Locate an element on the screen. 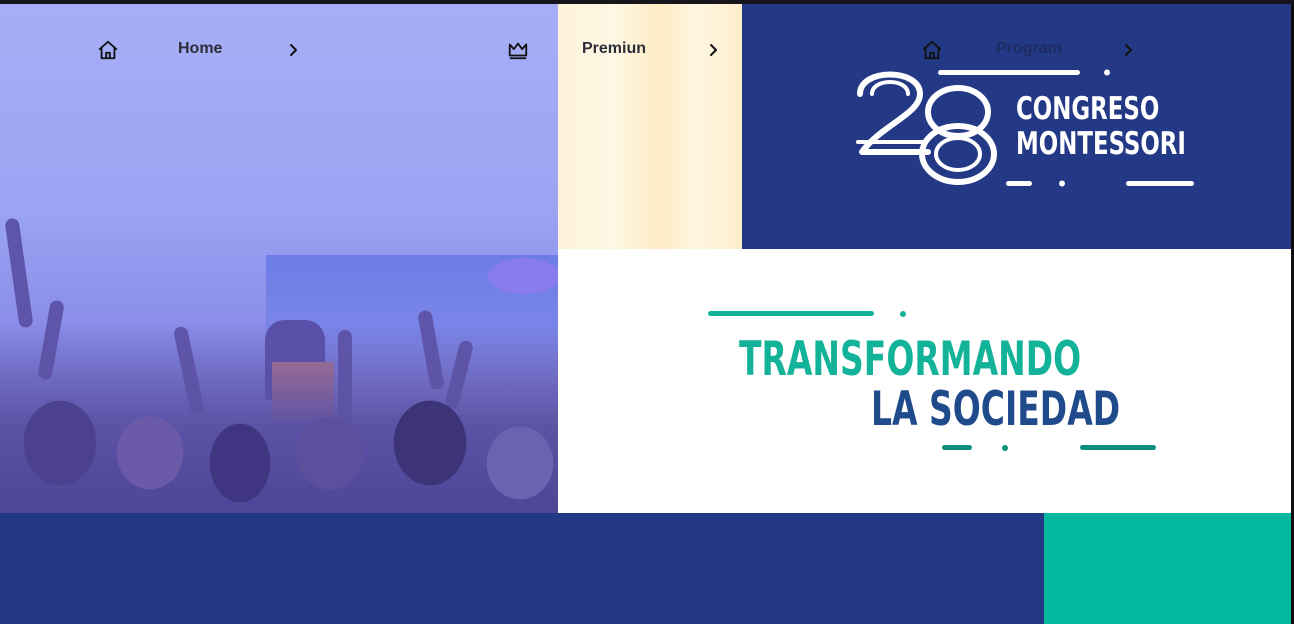 The height and width of the screenshot is (624, 1294). tagline-line-1: TRANSFORMANDO is located at coordinates (910, 359).